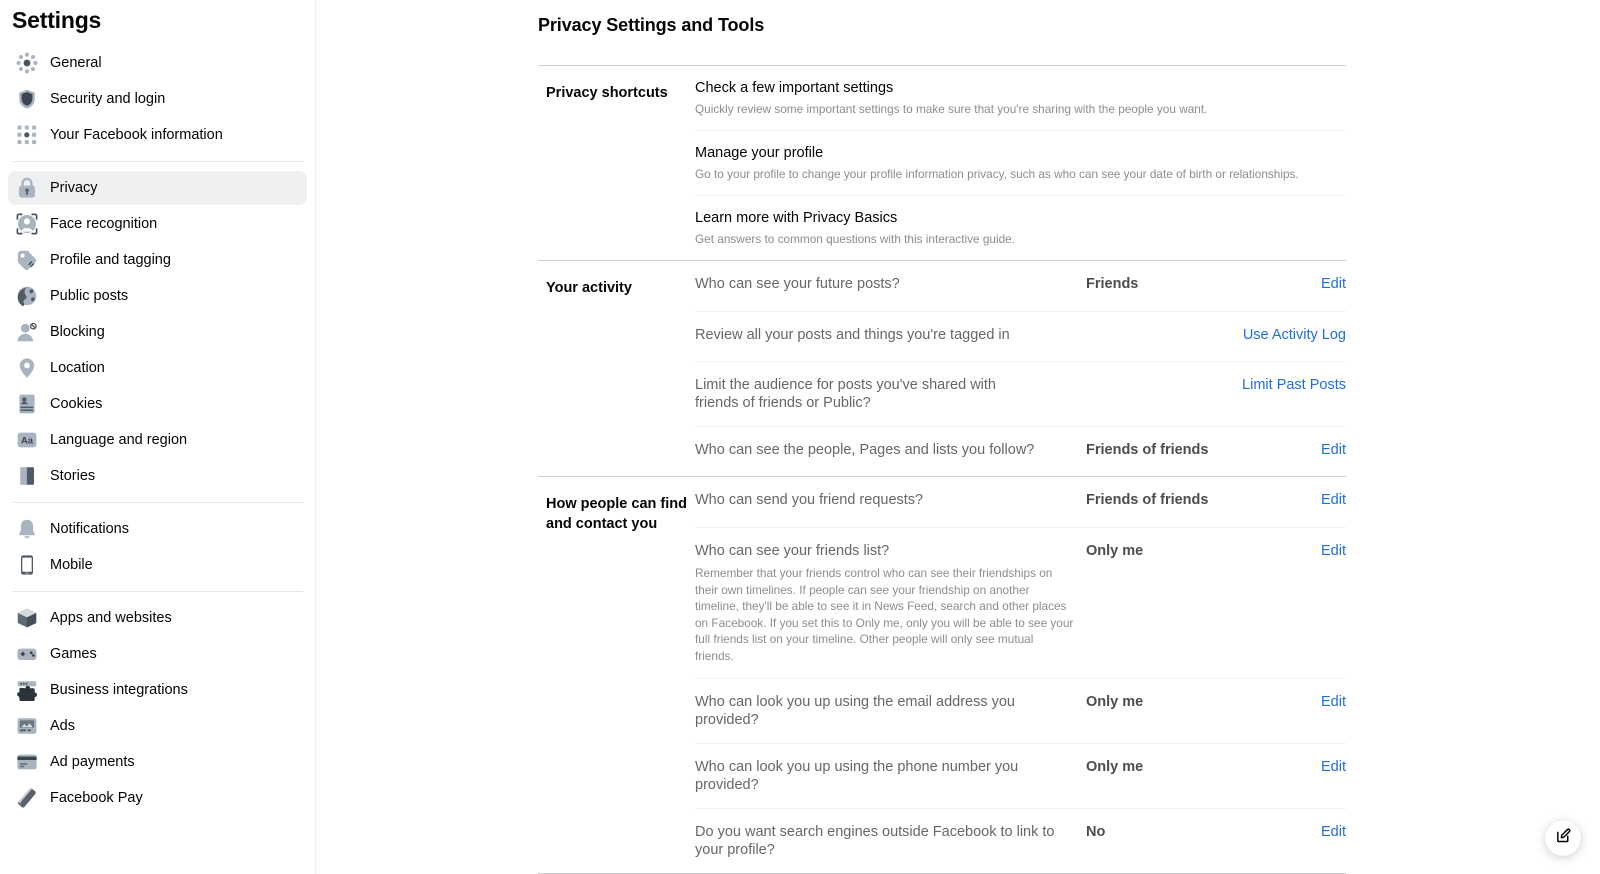  Describe the element at coordinates (157, 565) in the screenshot. I see `sidebar-item-mobile: Mobile` at that location.